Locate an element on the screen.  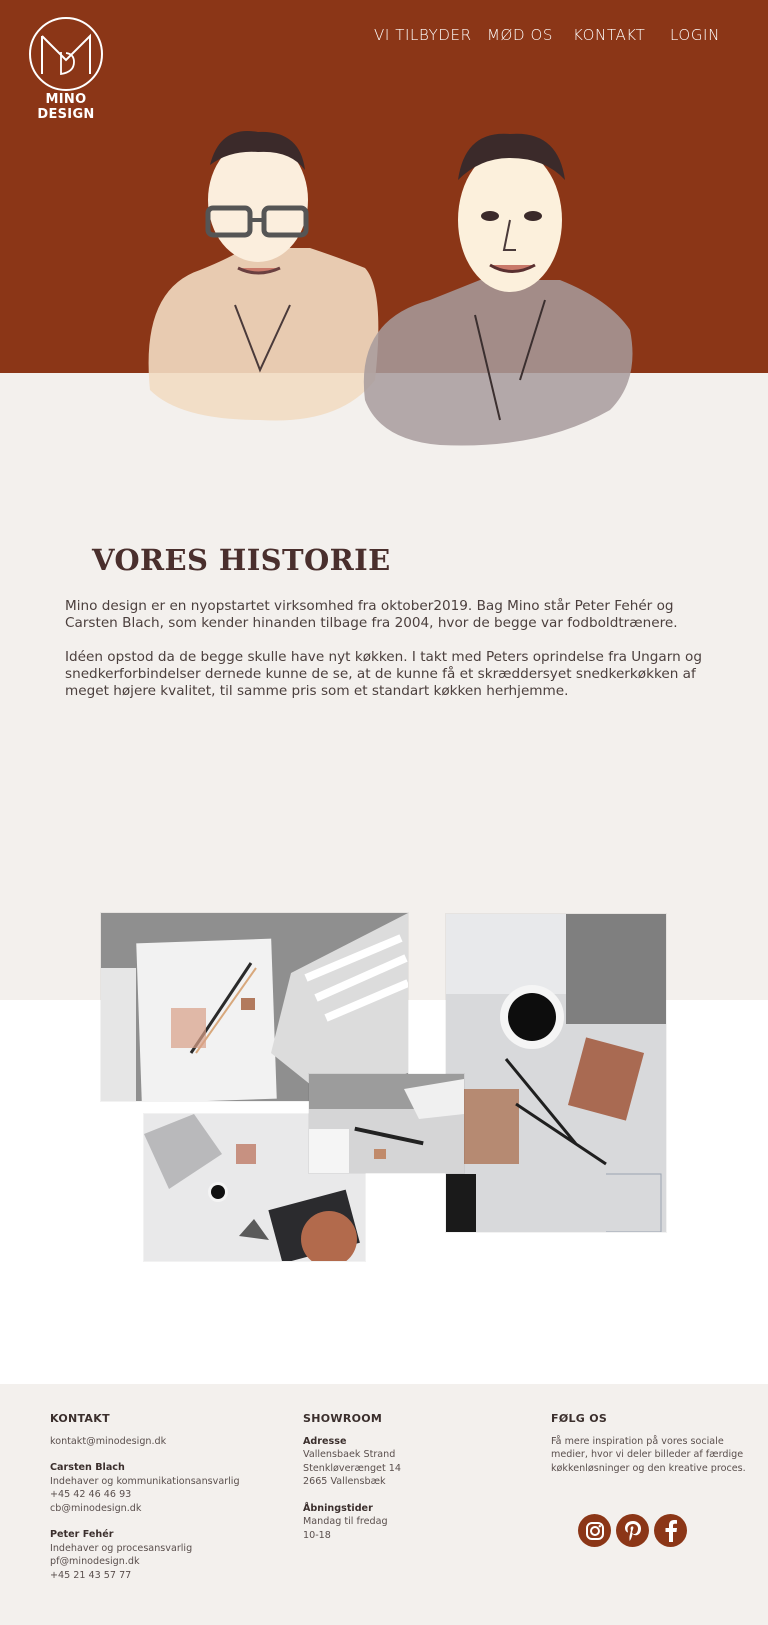
nav-login: LOGIN is located at coordinates (695, 35).